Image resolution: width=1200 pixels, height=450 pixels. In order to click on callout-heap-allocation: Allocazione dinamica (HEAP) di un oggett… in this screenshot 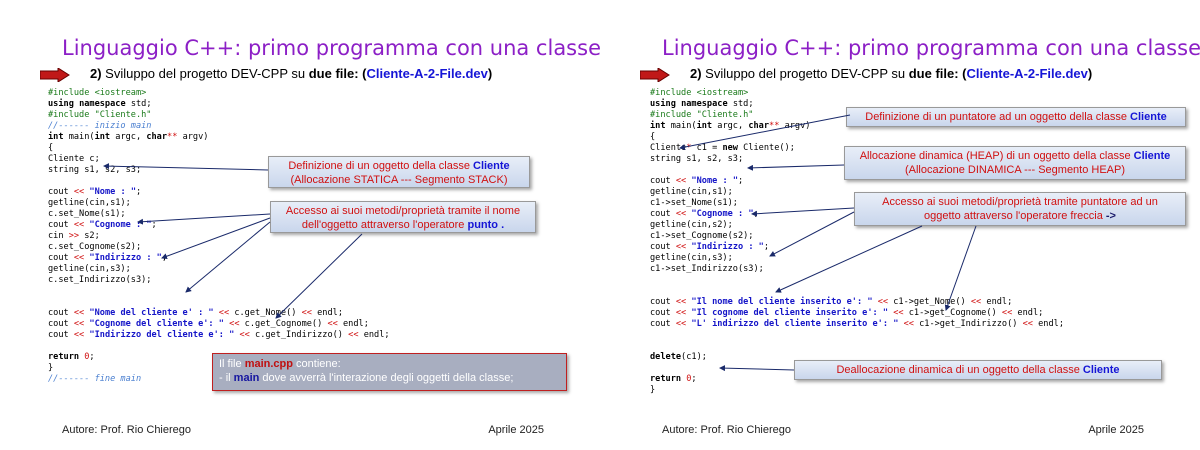, I will do `click(1015, 163)`.